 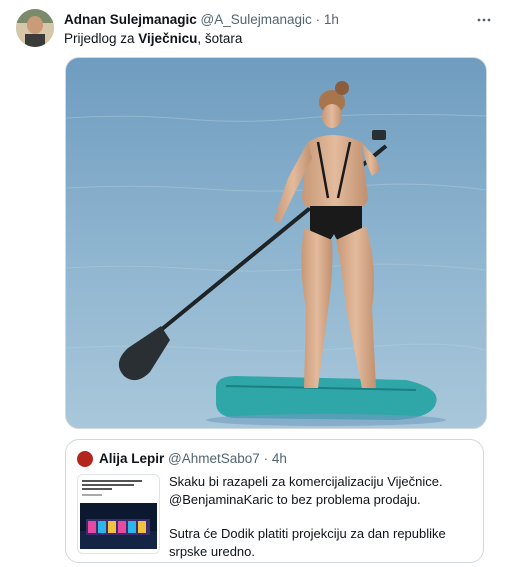 What do you see at coordinates (101, 38) in the screenshot?
I see `tweet-text-prefix: Prijedlog za` at bounding box center [101, 38].